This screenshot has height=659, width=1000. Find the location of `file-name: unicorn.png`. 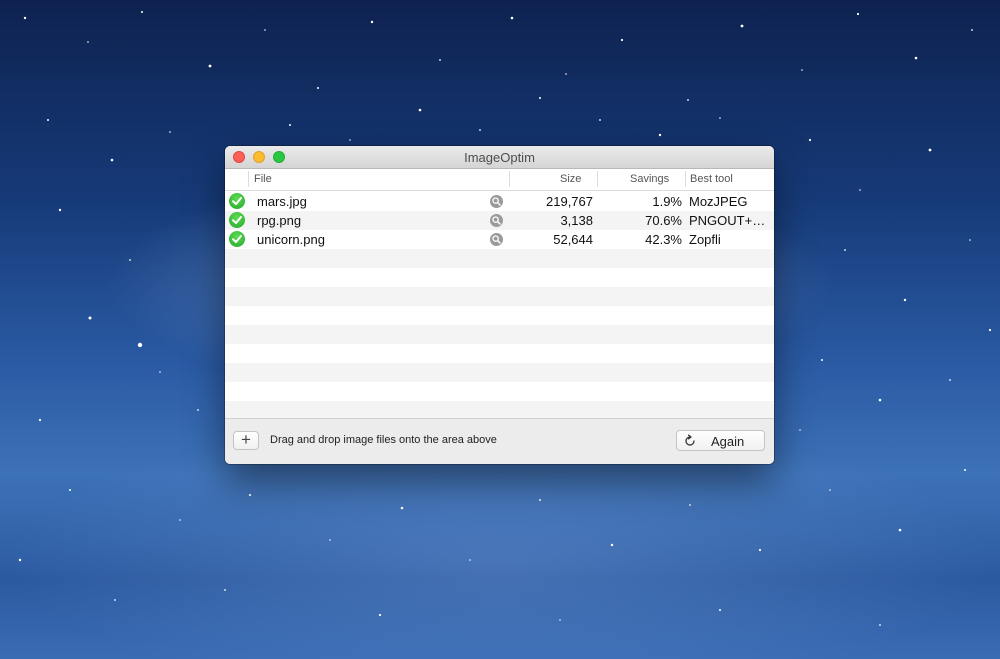

file-name: unicorn.png is located at coordinates (291, 239).